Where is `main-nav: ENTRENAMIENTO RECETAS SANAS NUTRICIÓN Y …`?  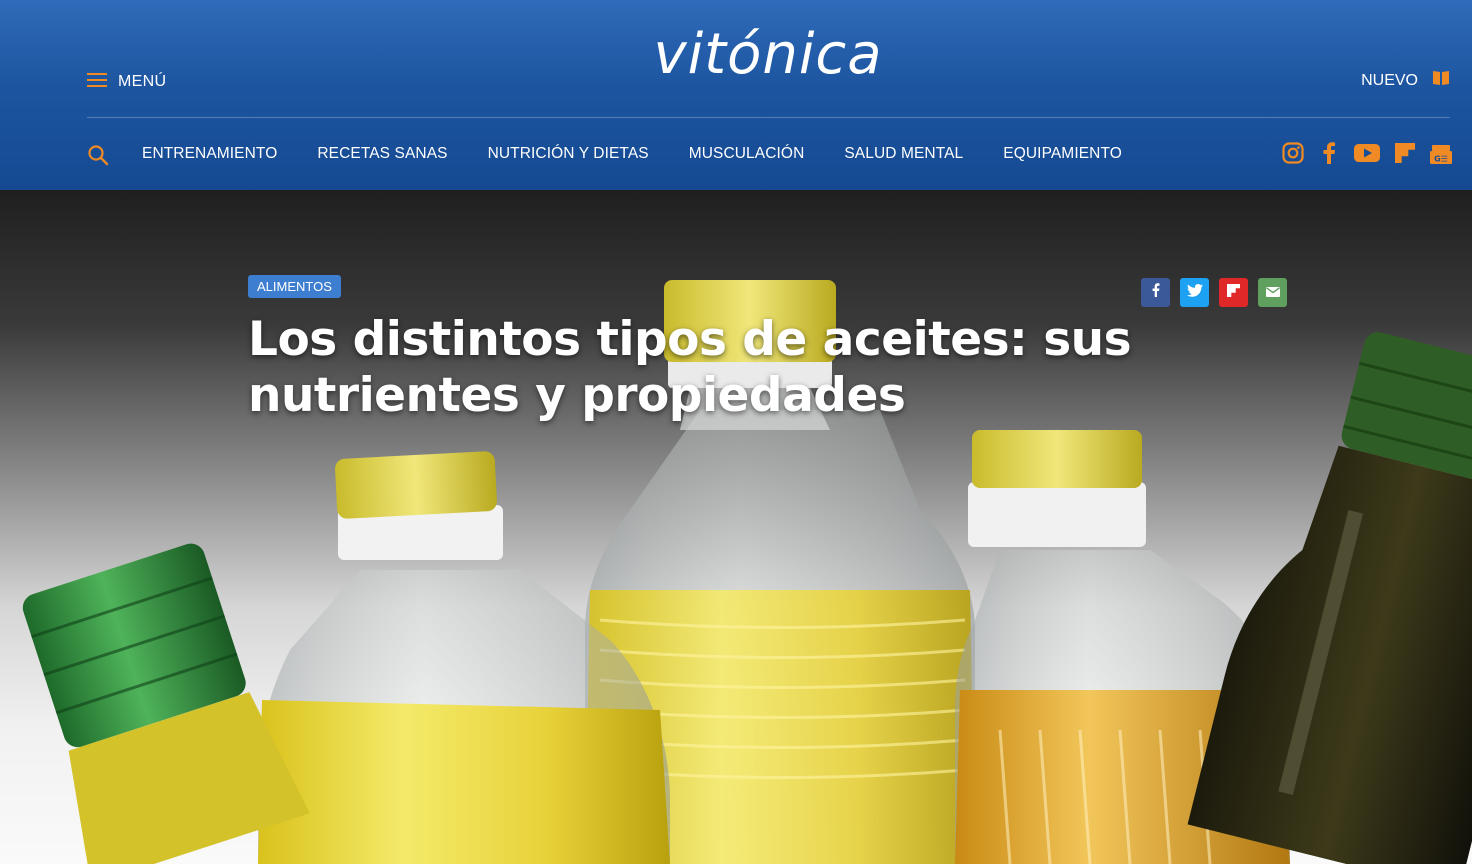
main-nav: ENTRENAMIENTO RECETAS SANAS NUTRICIÓN Y … is located at coordinates (736, 154).